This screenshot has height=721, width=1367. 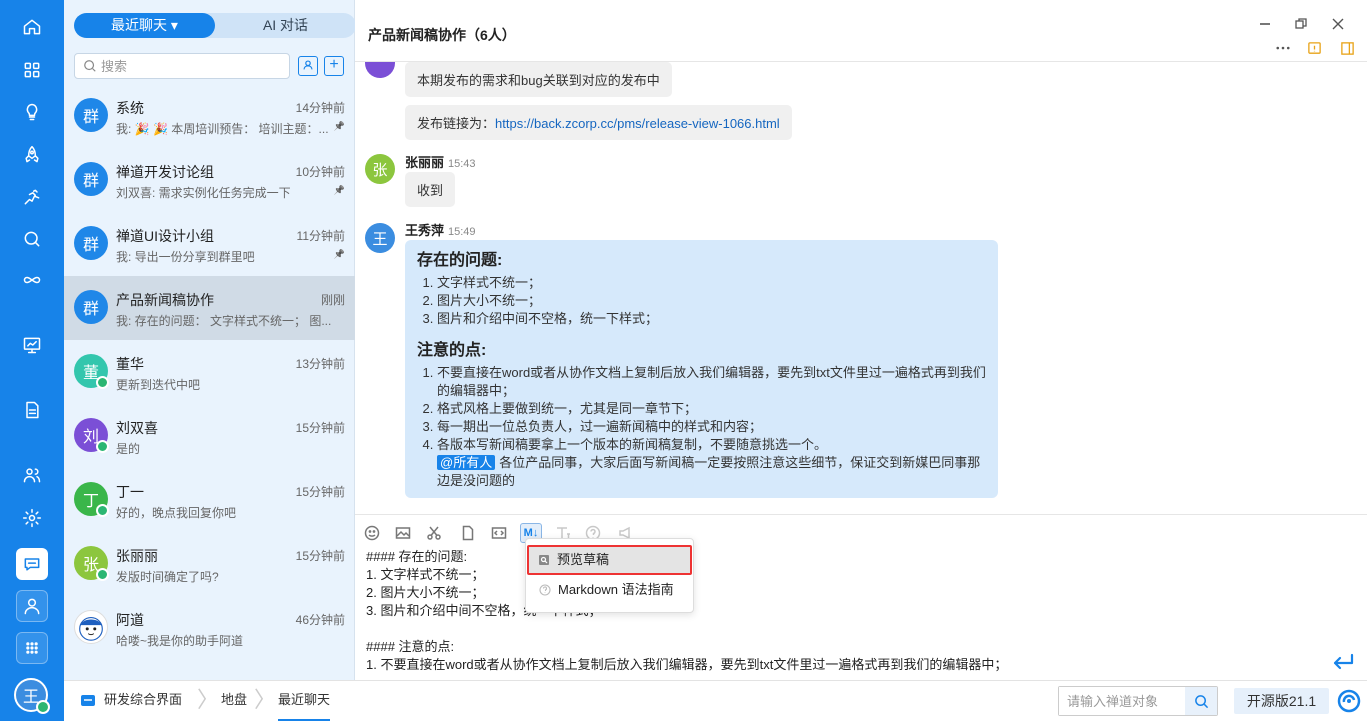 What do you see at coordinates (32, 70) in the screenshot?
I see `apps-grid-icon` at bounding box center [32, 70].